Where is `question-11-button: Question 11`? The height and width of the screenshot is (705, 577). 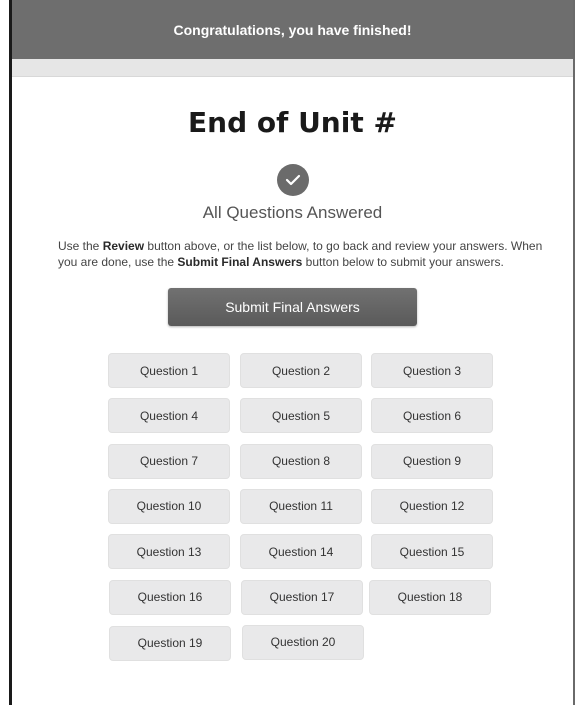 question-11-button: Question 11 is located at coordinates (301, 506).